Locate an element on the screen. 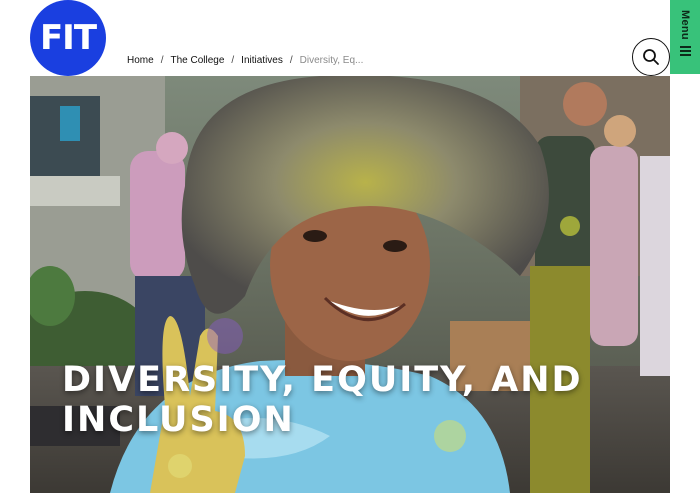 Image resolution: width=700 pixels, height=493 pixels. breadcrumb-initiatives: Initiatives is located at coordinates (262, 60).